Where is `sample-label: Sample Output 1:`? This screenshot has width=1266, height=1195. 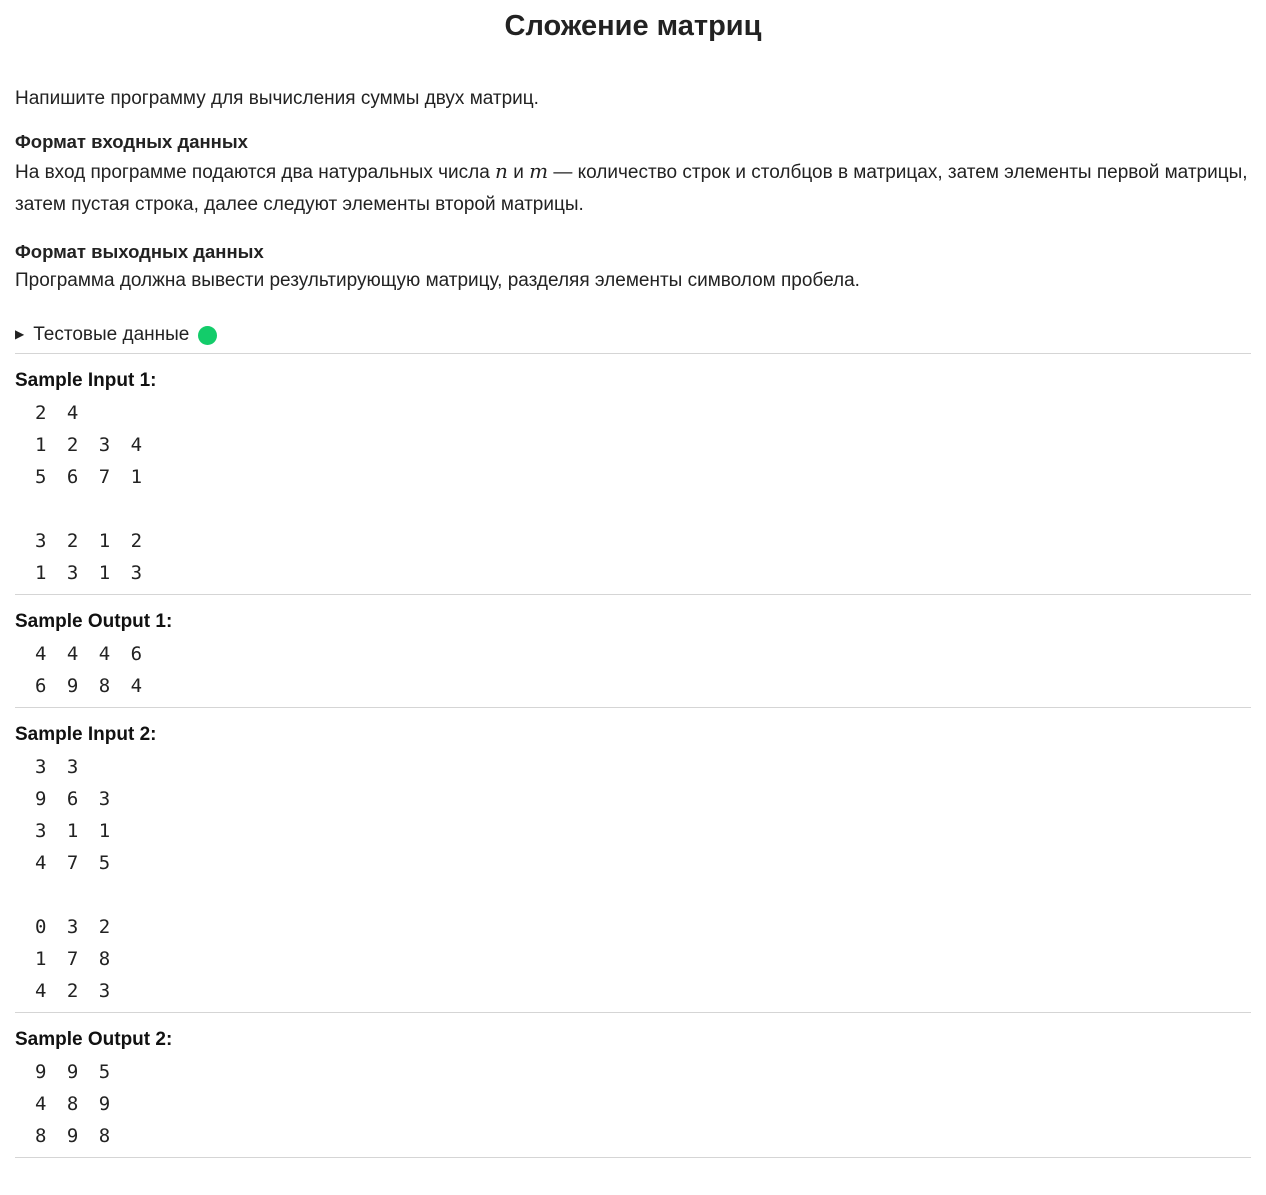
sample-label: Sample Output 1: is located at coordinates (94, 621).